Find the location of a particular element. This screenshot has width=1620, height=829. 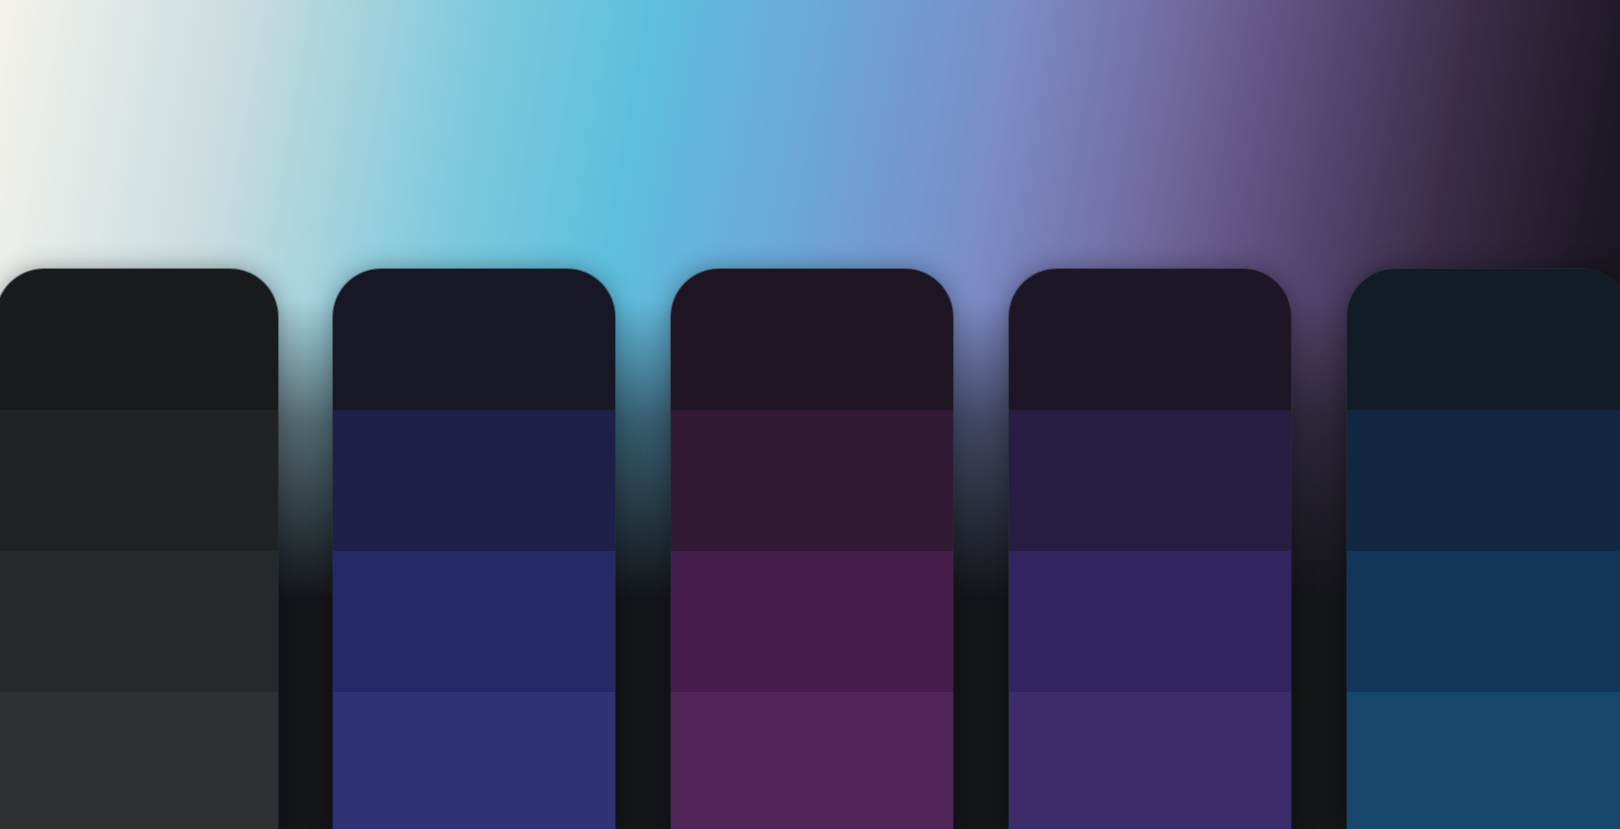

palette-swatch-violet is located at coordinates (1150, 549).